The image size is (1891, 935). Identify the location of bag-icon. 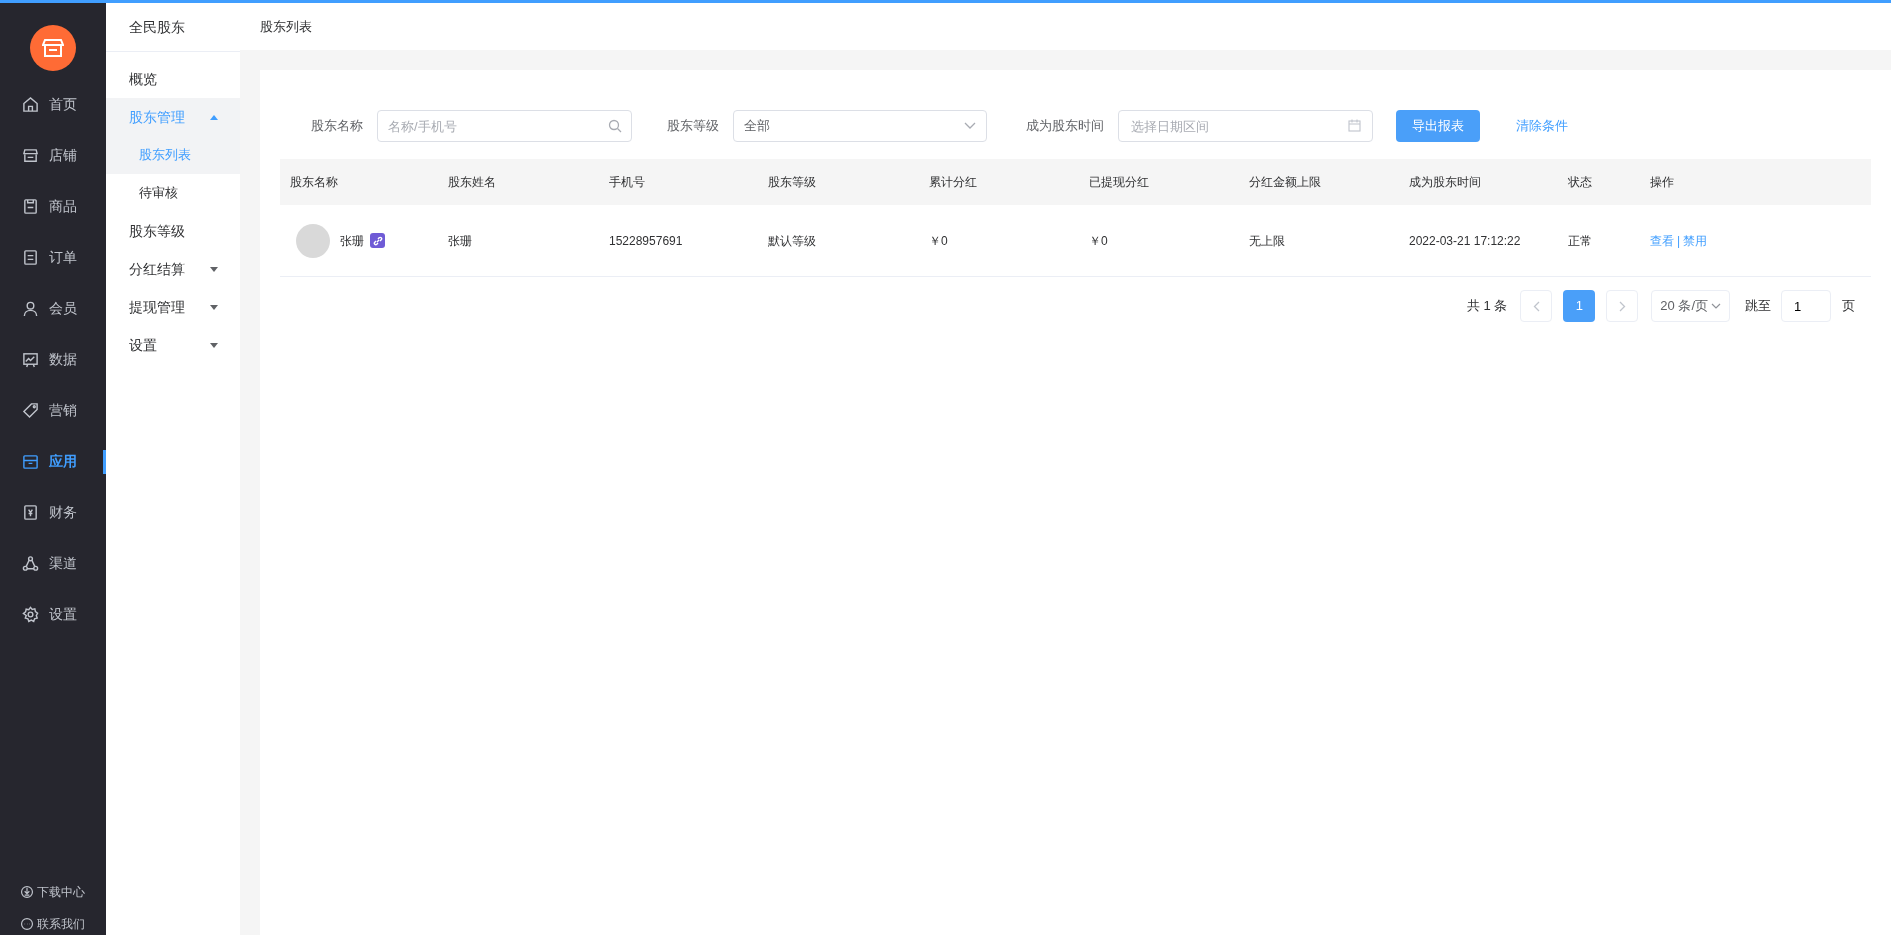
(30, 206).